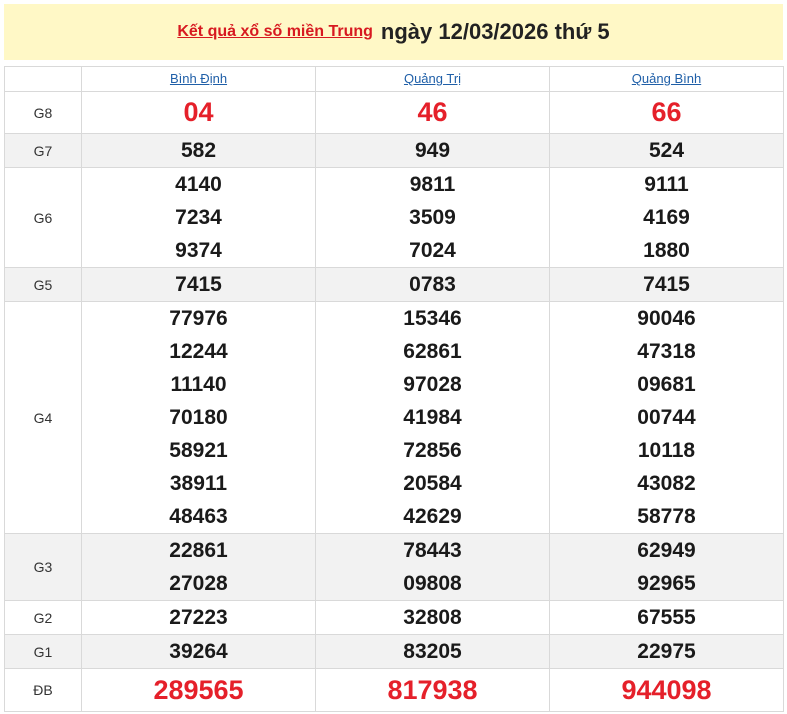 The width and height of the screenshot is (787, 714). Describe the element at coordinates (666, 351) in the screenshot. I see `prize-number: 47318` at that location.